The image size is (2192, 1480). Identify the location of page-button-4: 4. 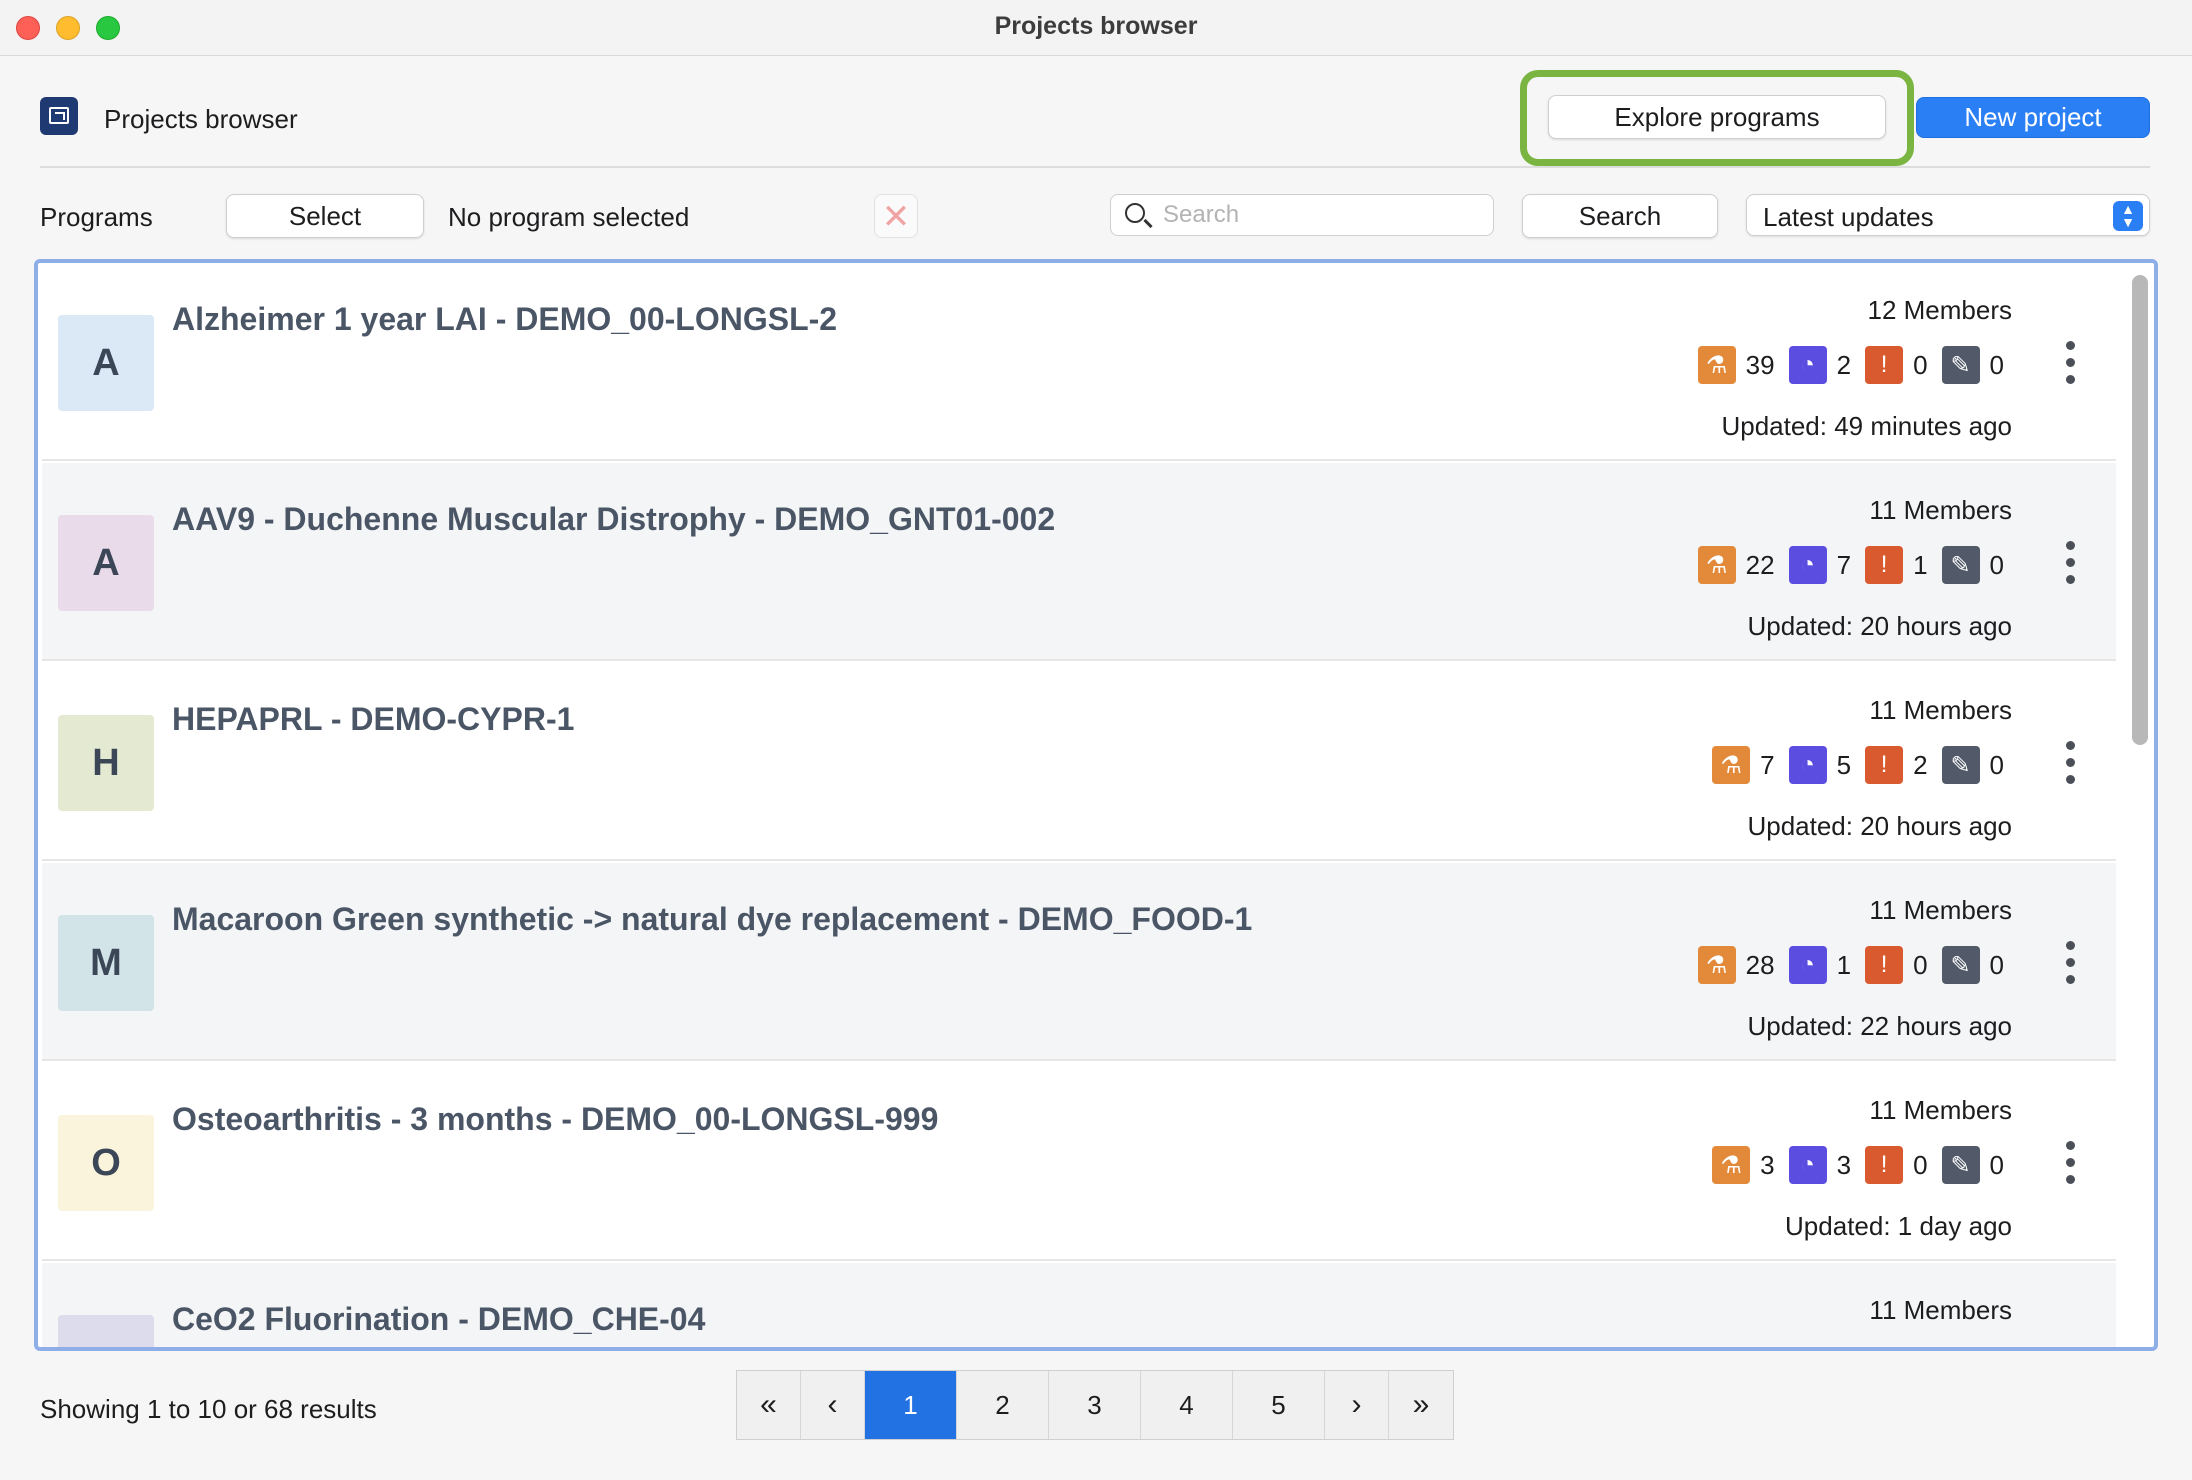
(1187, 1405).